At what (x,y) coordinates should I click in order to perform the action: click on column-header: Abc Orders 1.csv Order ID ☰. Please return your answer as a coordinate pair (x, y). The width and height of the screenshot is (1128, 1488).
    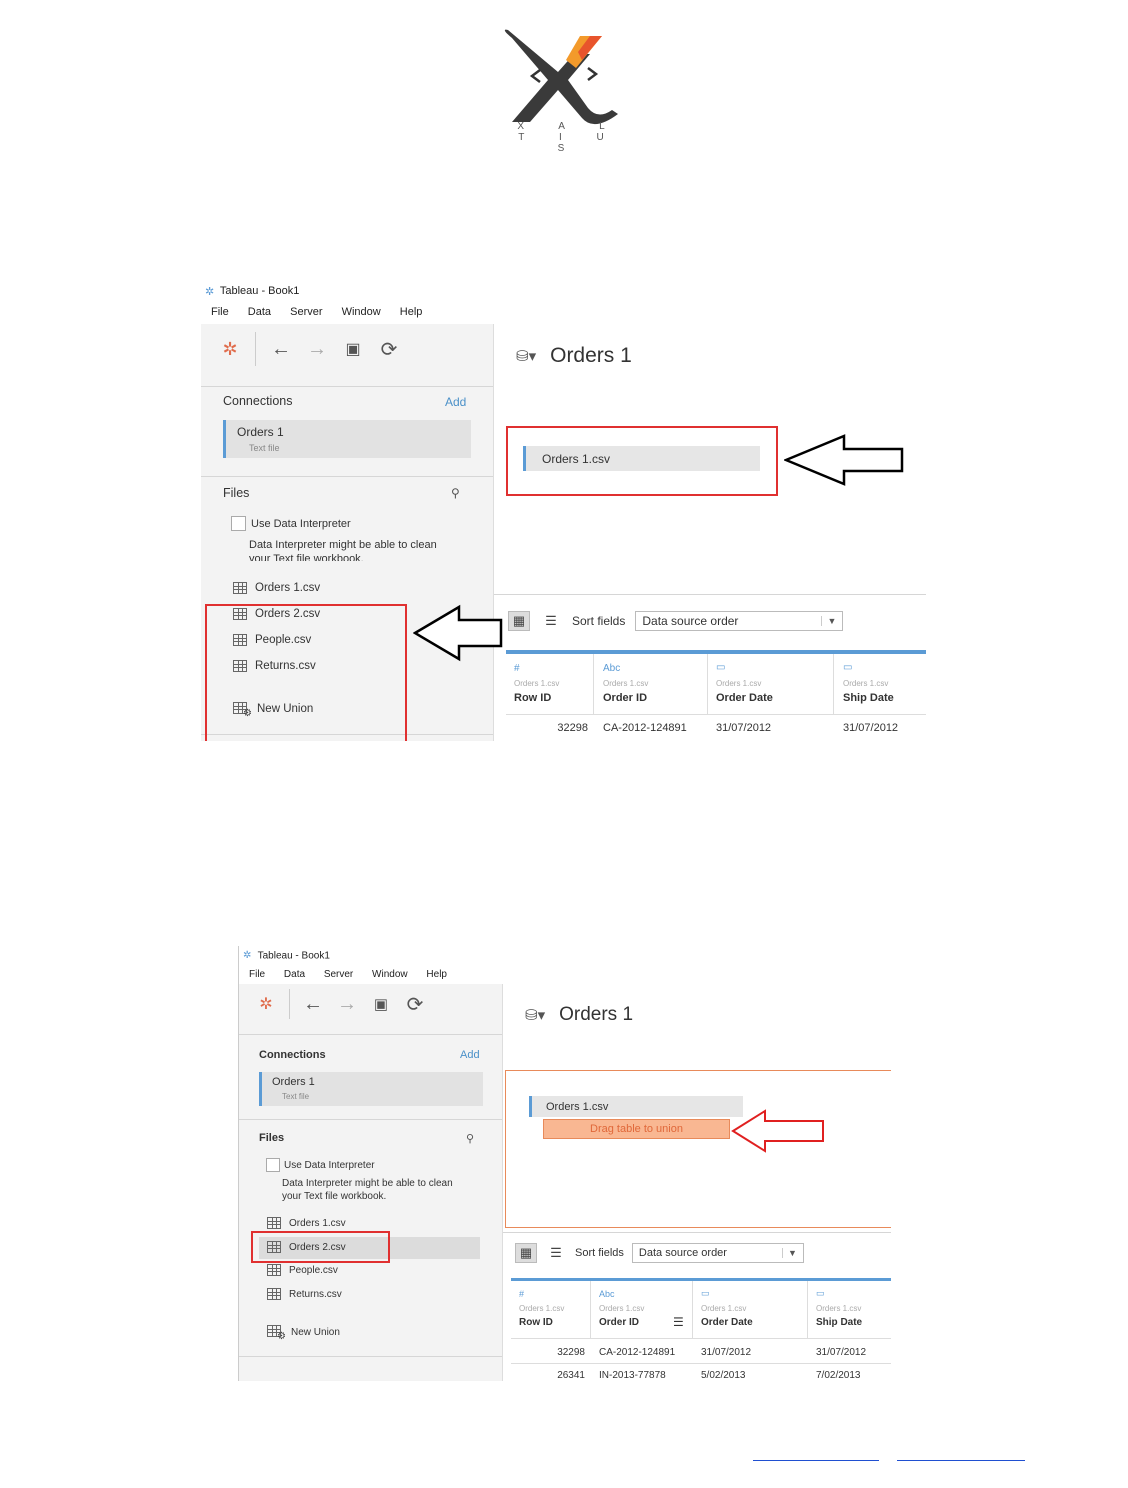
    Looking at the image, I should click on (642, 1309).